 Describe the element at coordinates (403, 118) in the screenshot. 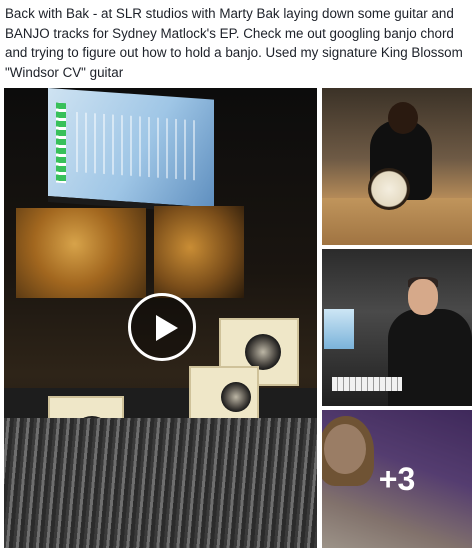

I see `person-head` at that location.